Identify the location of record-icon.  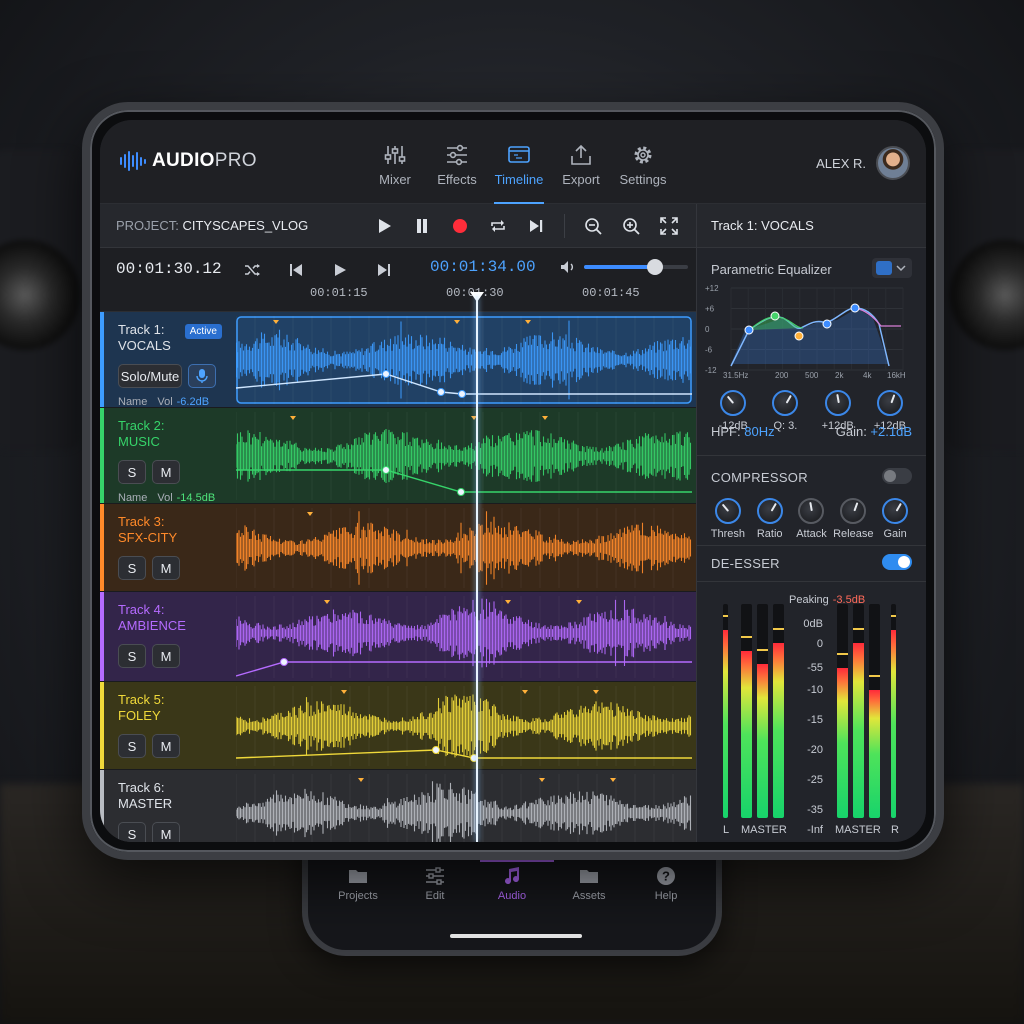
(460, 226).